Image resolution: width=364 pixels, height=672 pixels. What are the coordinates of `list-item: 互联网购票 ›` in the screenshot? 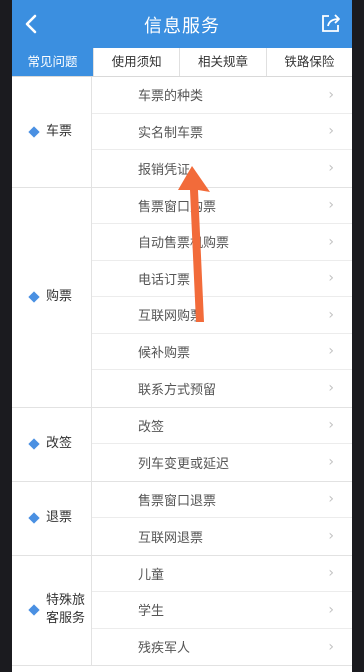 It's located at (222, 315).